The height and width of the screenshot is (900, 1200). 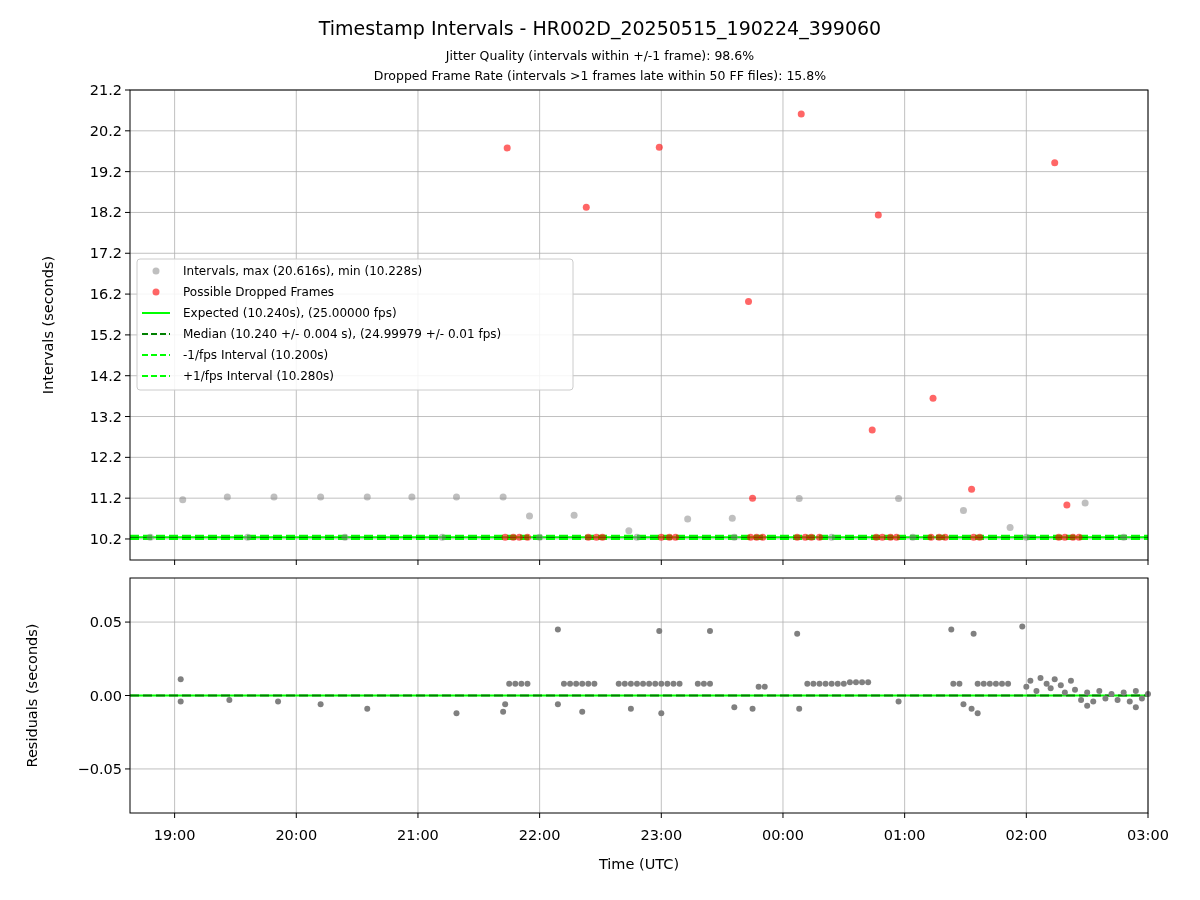 What do you see at coordinates (105, 171) in the screenshot?
I see `tick-label: 19.2` at bounding box center [105, 171].